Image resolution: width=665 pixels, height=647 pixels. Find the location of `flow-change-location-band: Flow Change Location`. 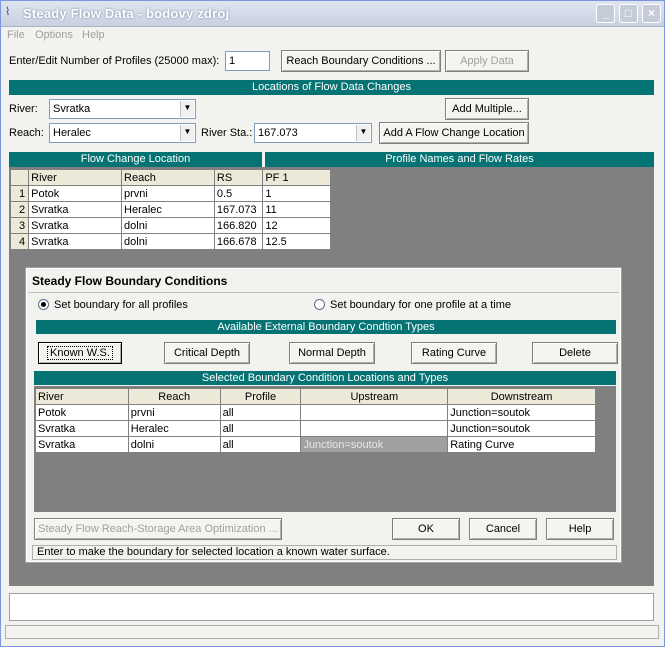

flow-change-location-band: Flow Change Location is located at coordinates (135, 159).